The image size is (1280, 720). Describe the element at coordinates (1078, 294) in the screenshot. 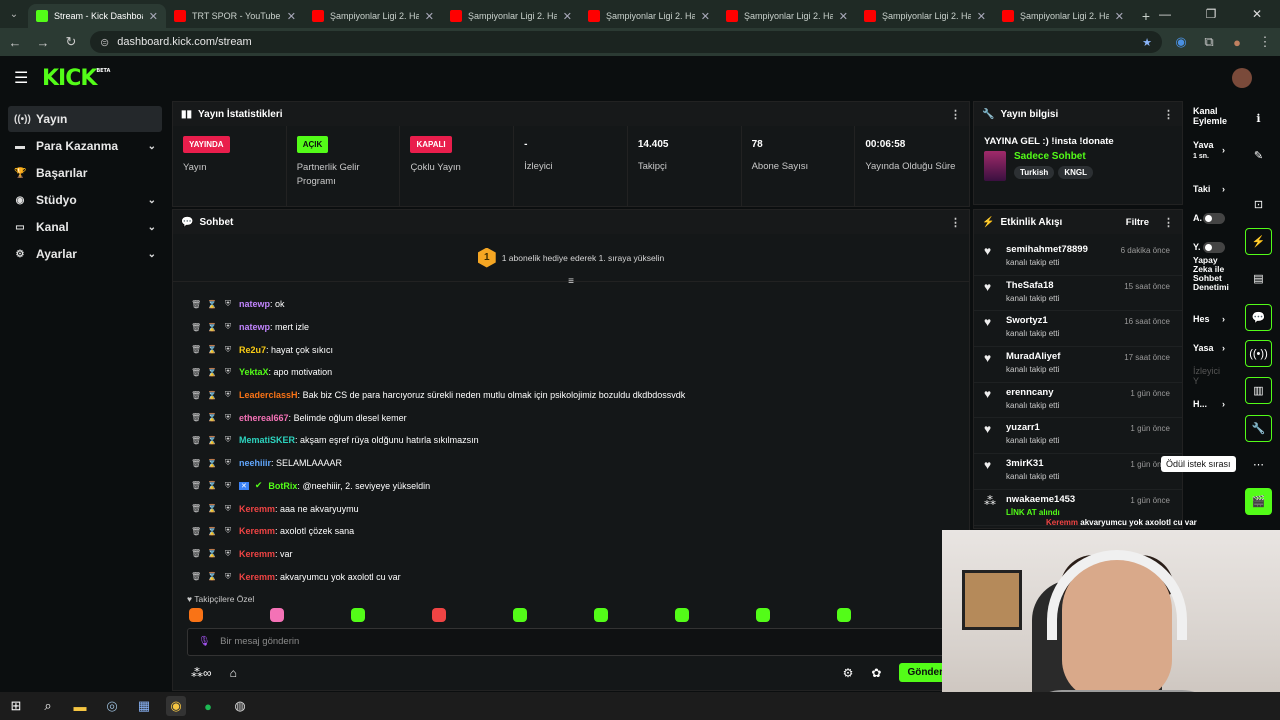

I see `activity-item: ♥ TheSafa18 kanalı takip etti 15 saat önce` at that location.